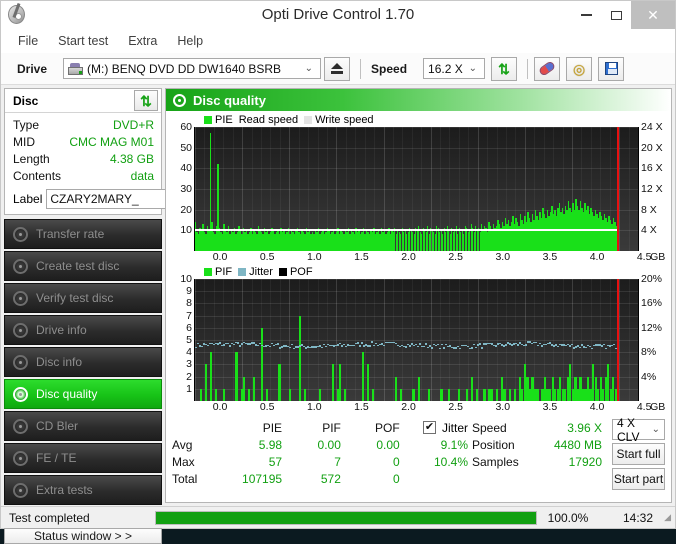  Describe the element at coordinates (190, 41) in the screenshot. I see `menu-item-help: Help` at that location.